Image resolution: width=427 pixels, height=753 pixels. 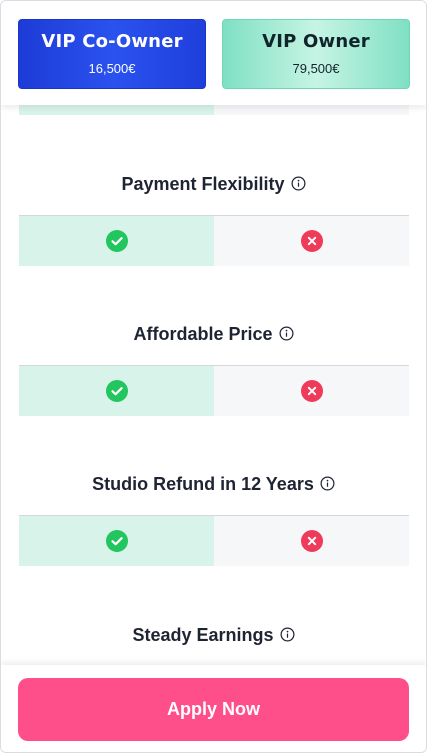 I want to click on plan-name: VIP Owner, so click(x=316, y=41).